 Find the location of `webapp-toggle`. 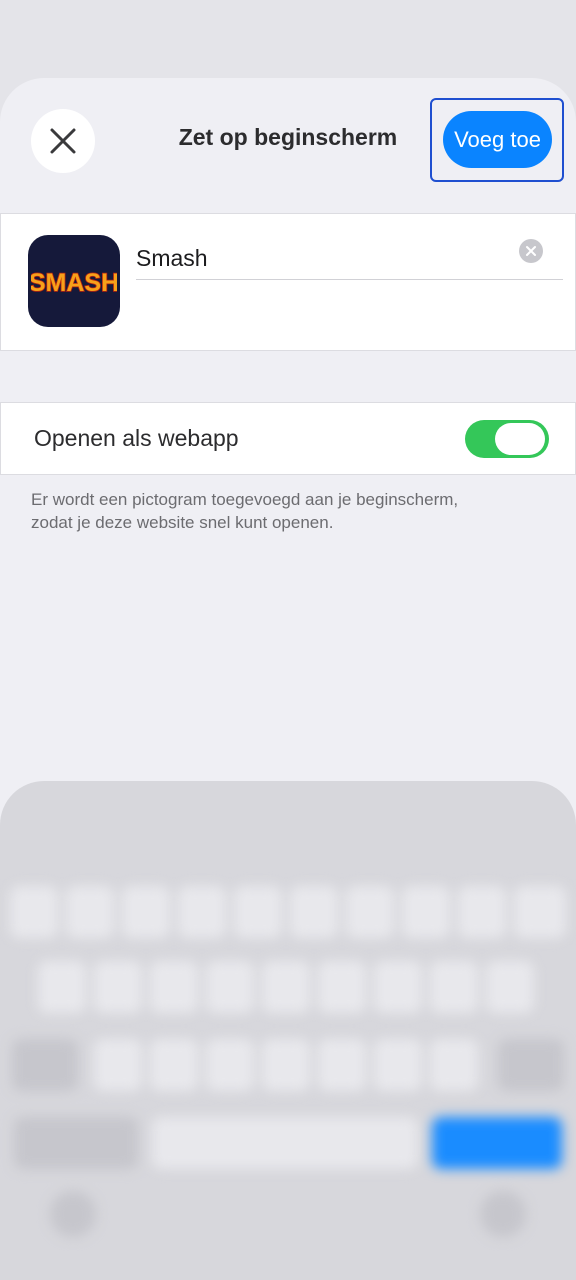

webapp-toggle is located at coordinates (507, 439).